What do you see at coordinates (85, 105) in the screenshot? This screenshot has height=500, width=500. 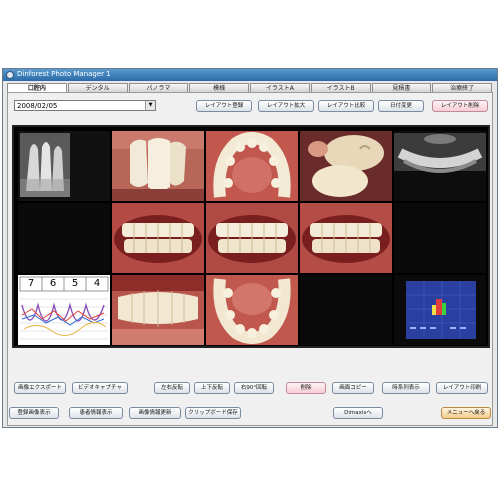 I see `date-select: 2008/02/05 ▼` at bounding box center [85, 105].